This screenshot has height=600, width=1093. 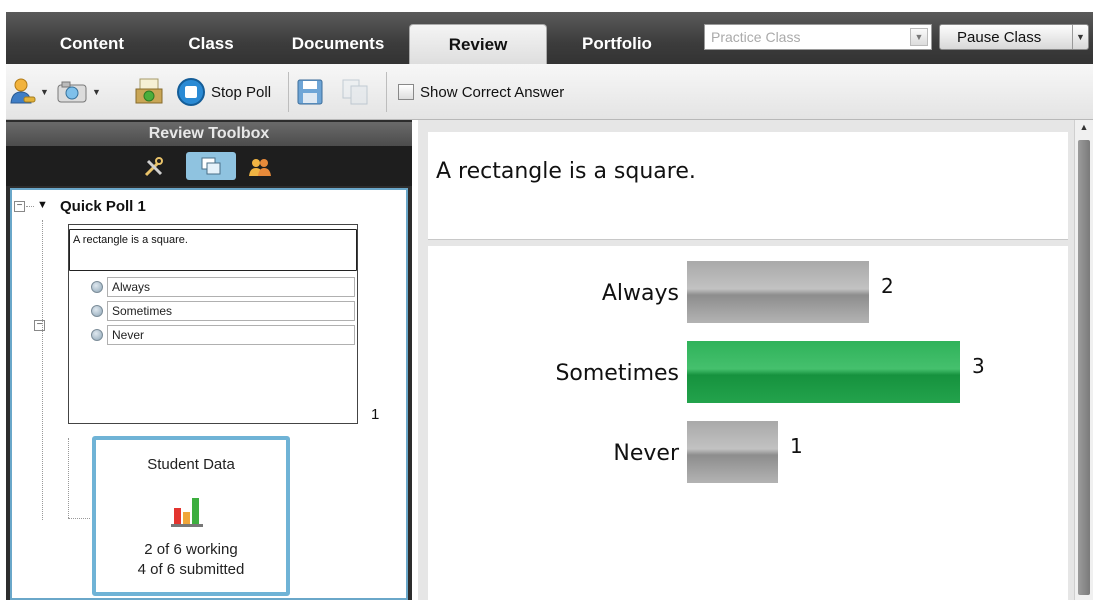 I want to click on copy-icon, so click(x=355, y=92).